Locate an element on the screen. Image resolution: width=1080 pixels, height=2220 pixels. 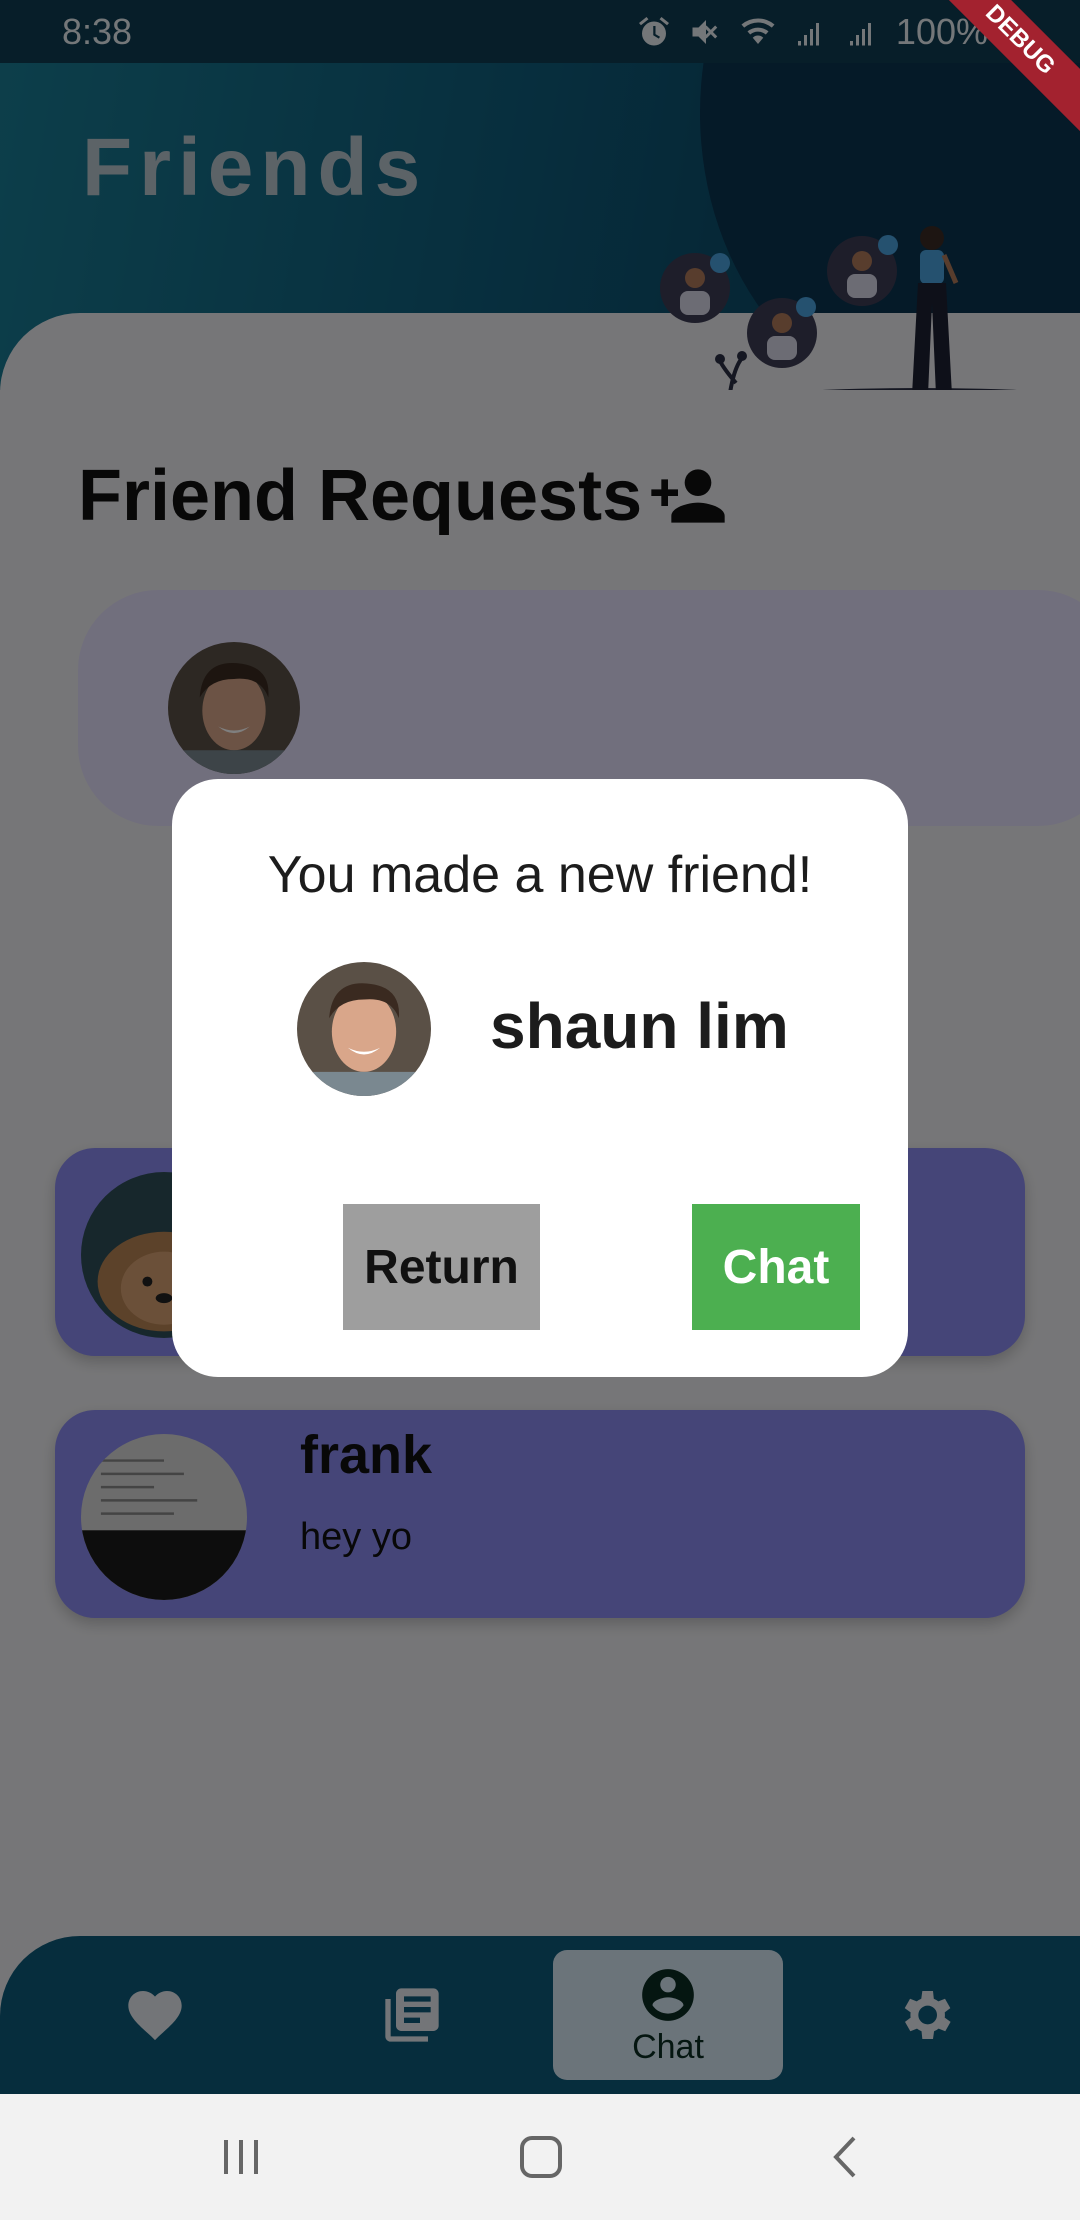
return-button: Return is located at coordinates (441, 1267).